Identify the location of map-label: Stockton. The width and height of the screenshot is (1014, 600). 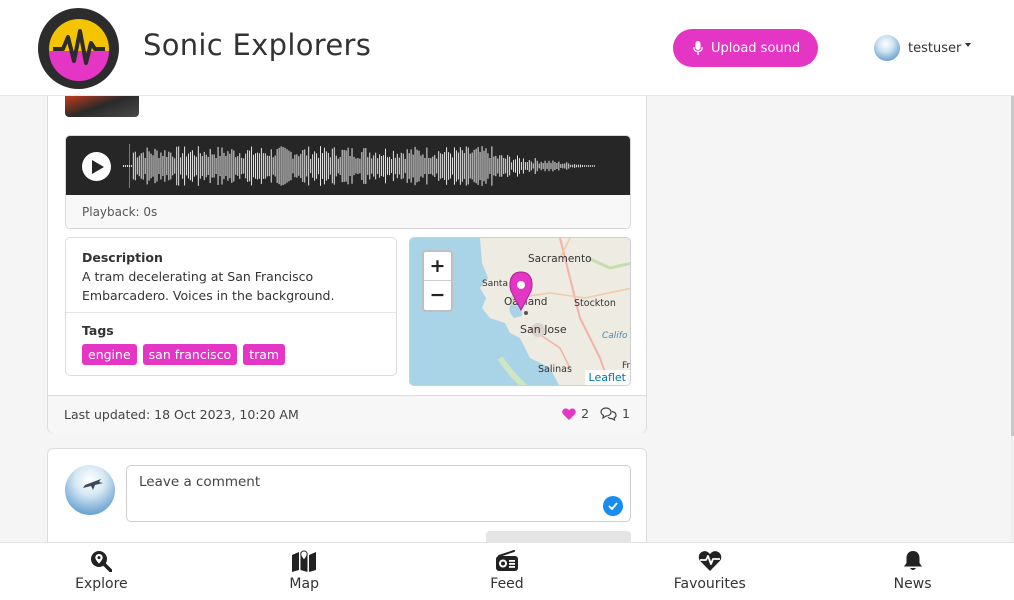
(595, 303).